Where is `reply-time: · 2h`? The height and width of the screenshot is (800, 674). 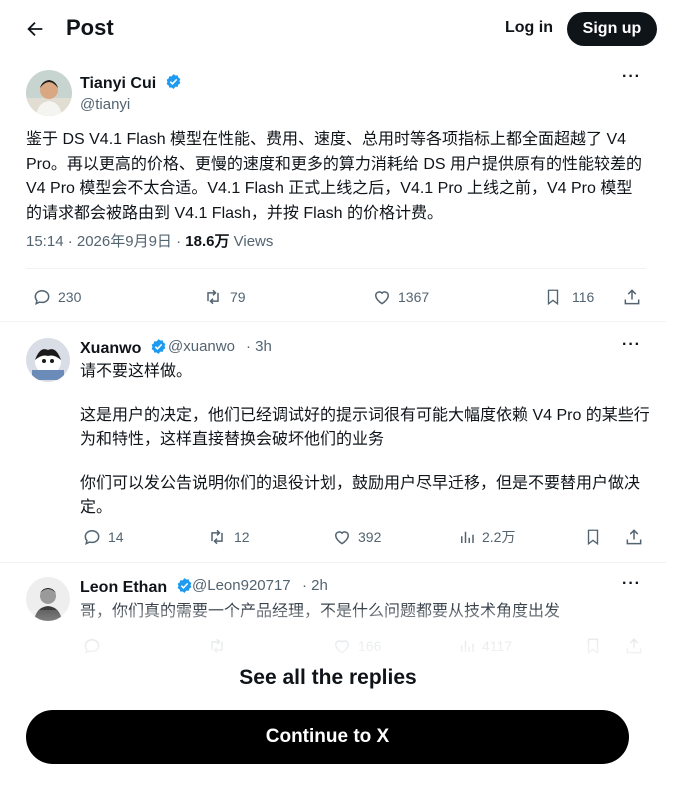 reply-time: · 2h is located at coordinates (315, 585).